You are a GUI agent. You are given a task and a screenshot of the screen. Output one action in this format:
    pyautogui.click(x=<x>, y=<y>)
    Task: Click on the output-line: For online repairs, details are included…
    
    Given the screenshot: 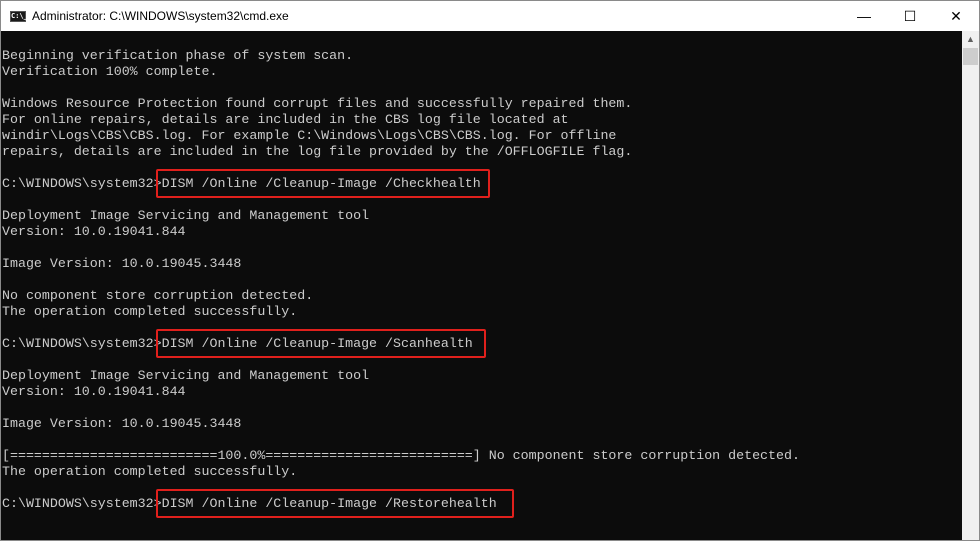 What is the action you would take?
    pyautogui.click(x=285, y=119)
    